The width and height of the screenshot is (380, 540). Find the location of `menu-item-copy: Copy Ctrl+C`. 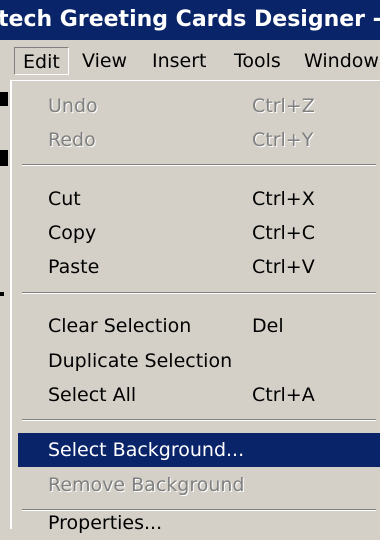

menu-item-copy: Copy Ctrl+C is located at coordinates (199, 233).